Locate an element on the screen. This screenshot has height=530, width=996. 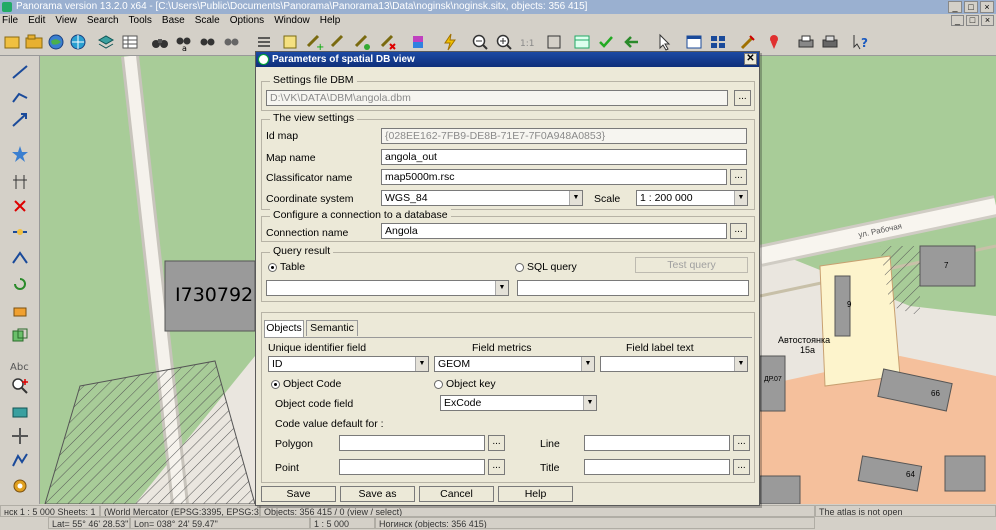
split-icon is located at coordinates (20, 258).